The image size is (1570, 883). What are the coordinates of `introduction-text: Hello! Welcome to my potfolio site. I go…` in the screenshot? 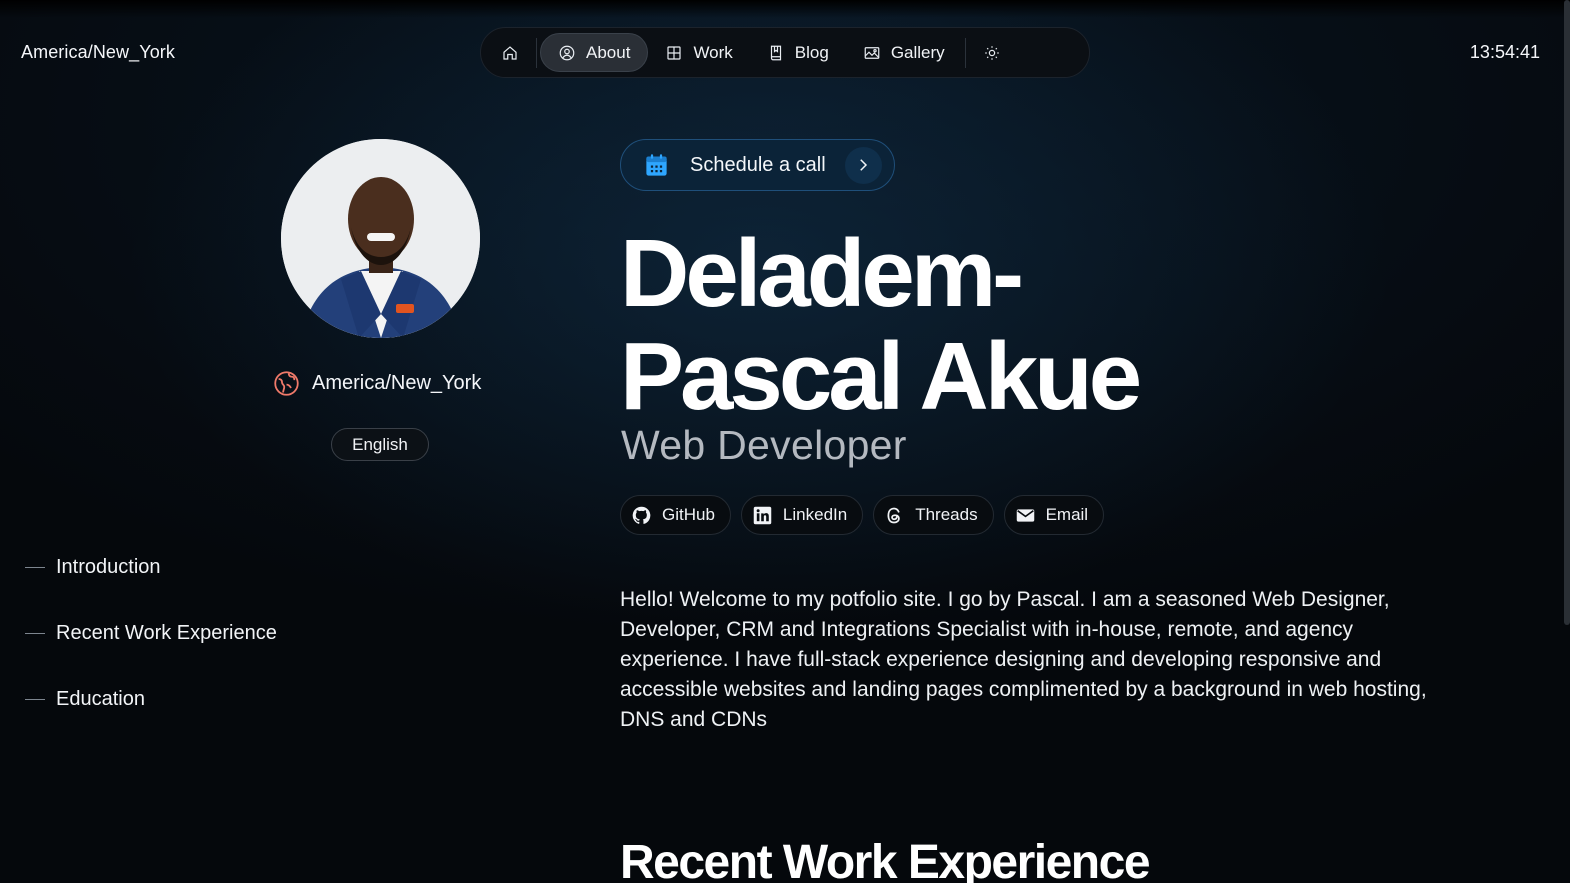 It's located at (1023, 659).